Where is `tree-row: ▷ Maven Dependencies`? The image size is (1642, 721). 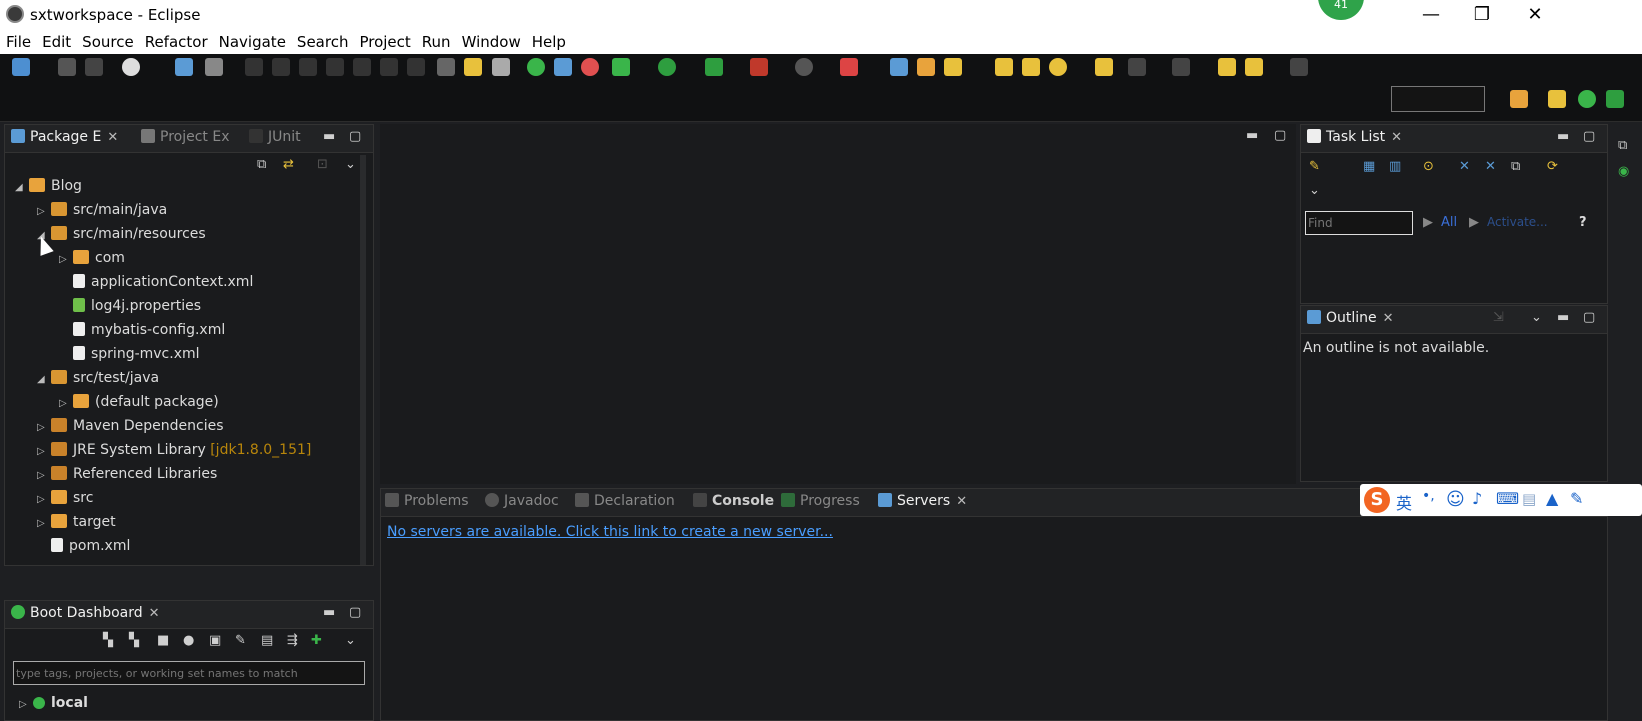
tree-row: ▷ Maven Dependencies is located at coordinates (130, 430).